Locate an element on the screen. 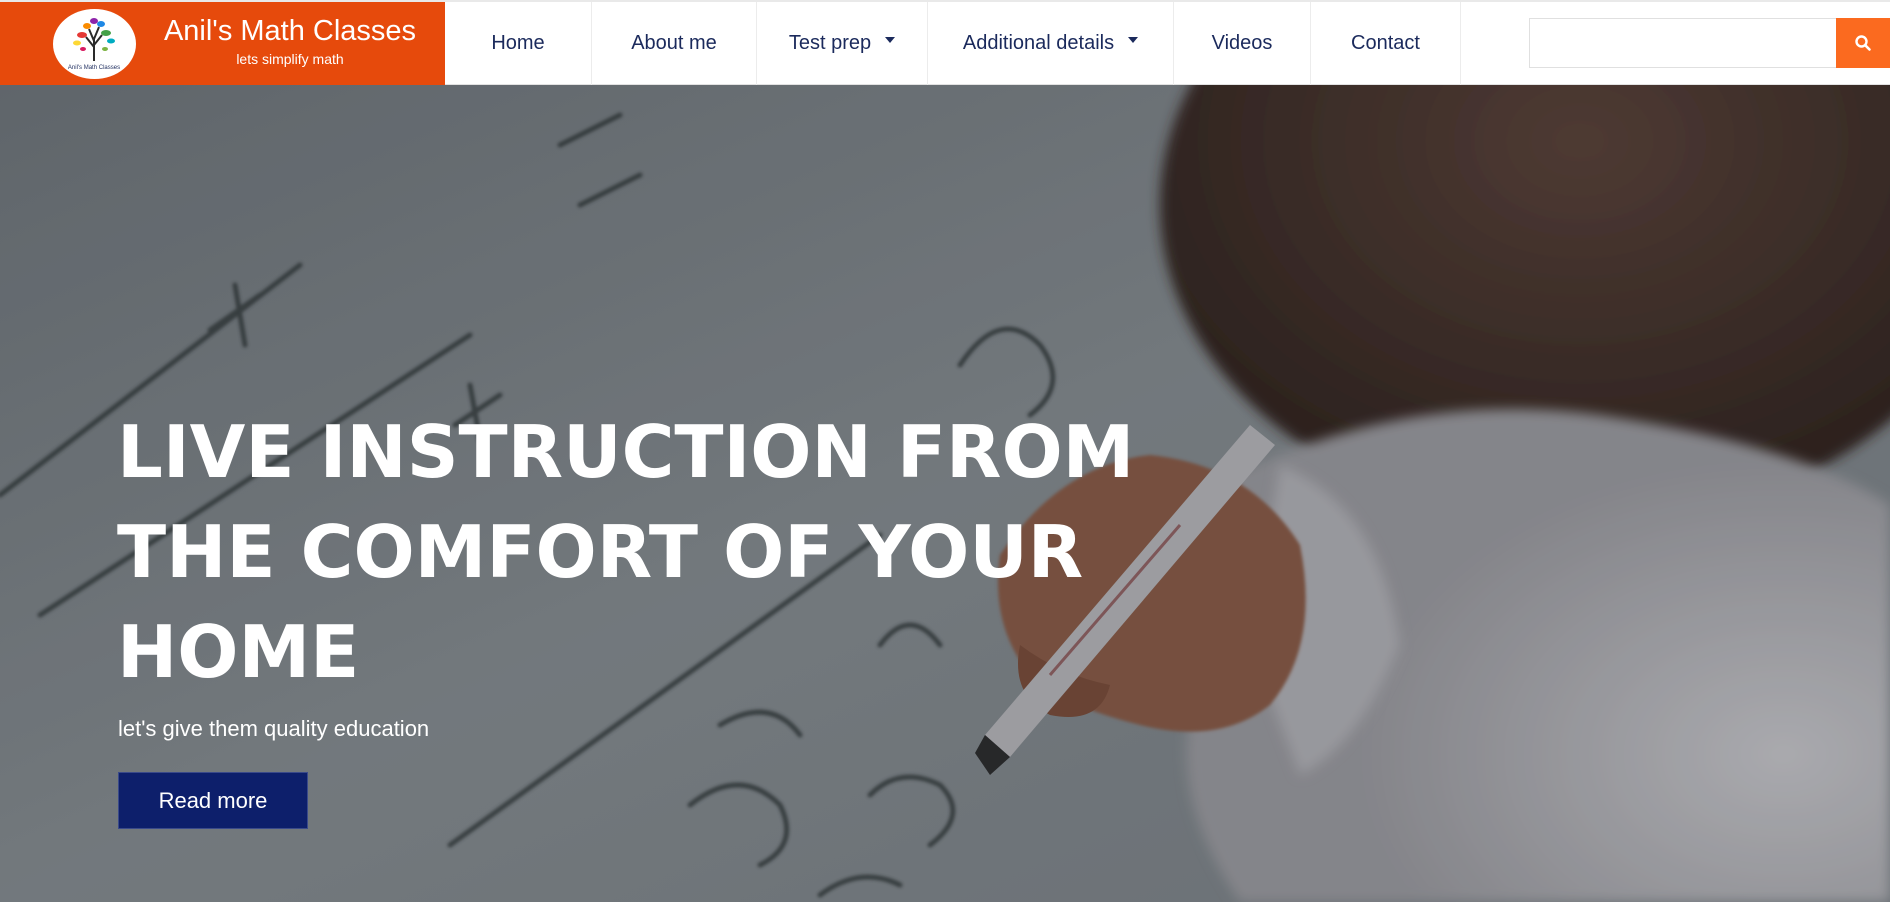 The width and height of the screenshot is (1890, 902). site-tagline: lets simplify math is located at coordinates (290, 59).